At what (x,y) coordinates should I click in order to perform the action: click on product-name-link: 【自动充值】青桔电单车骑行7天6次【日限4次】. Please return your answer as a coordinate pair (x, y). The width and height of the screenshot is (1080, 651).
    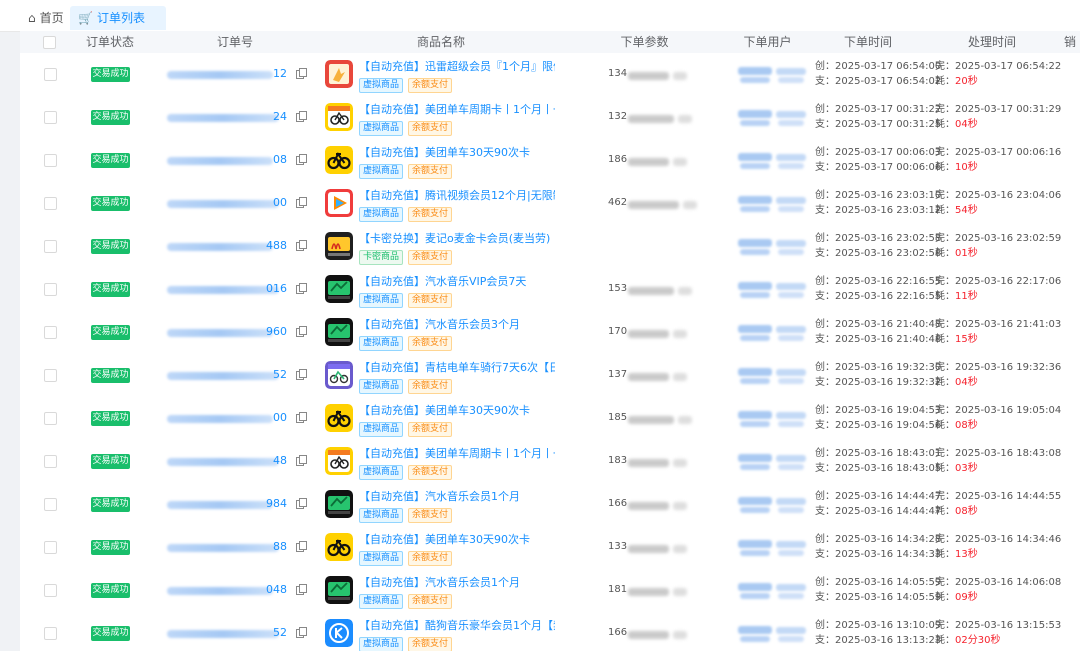
    Looking at the image, I should click on (457, 367).